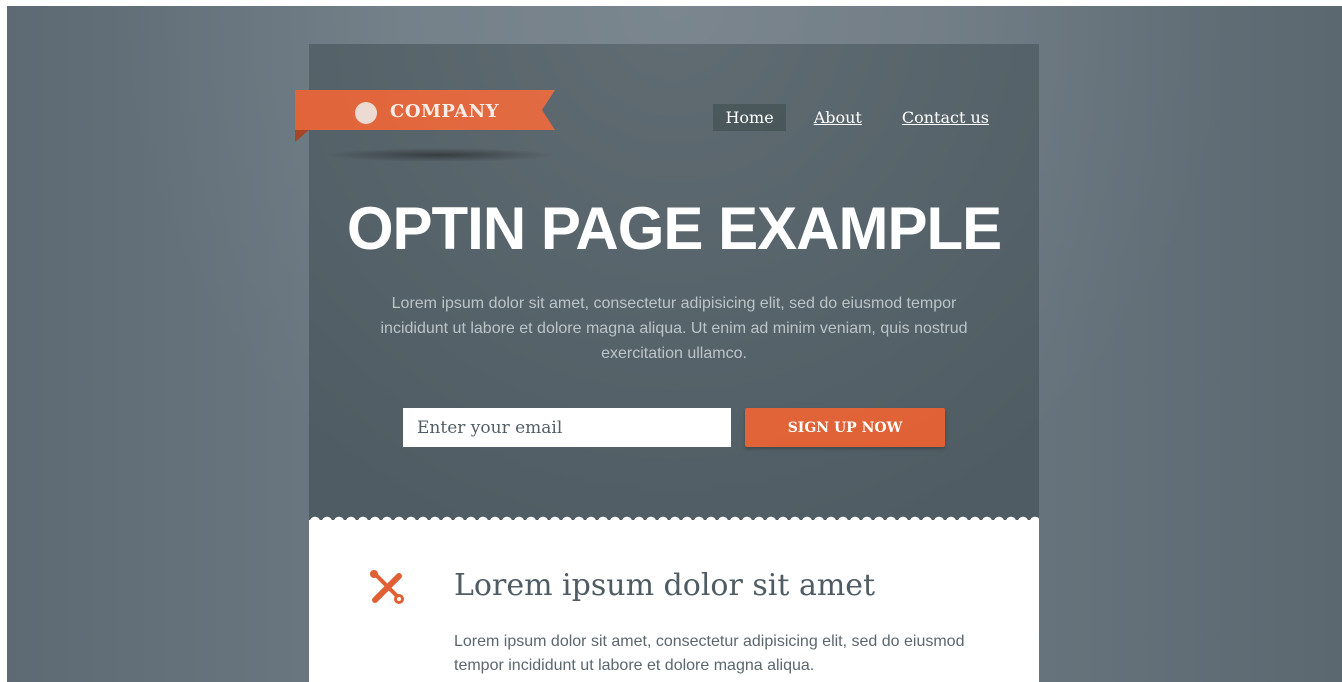  I want to click on tools-icon, so click(387, 587).